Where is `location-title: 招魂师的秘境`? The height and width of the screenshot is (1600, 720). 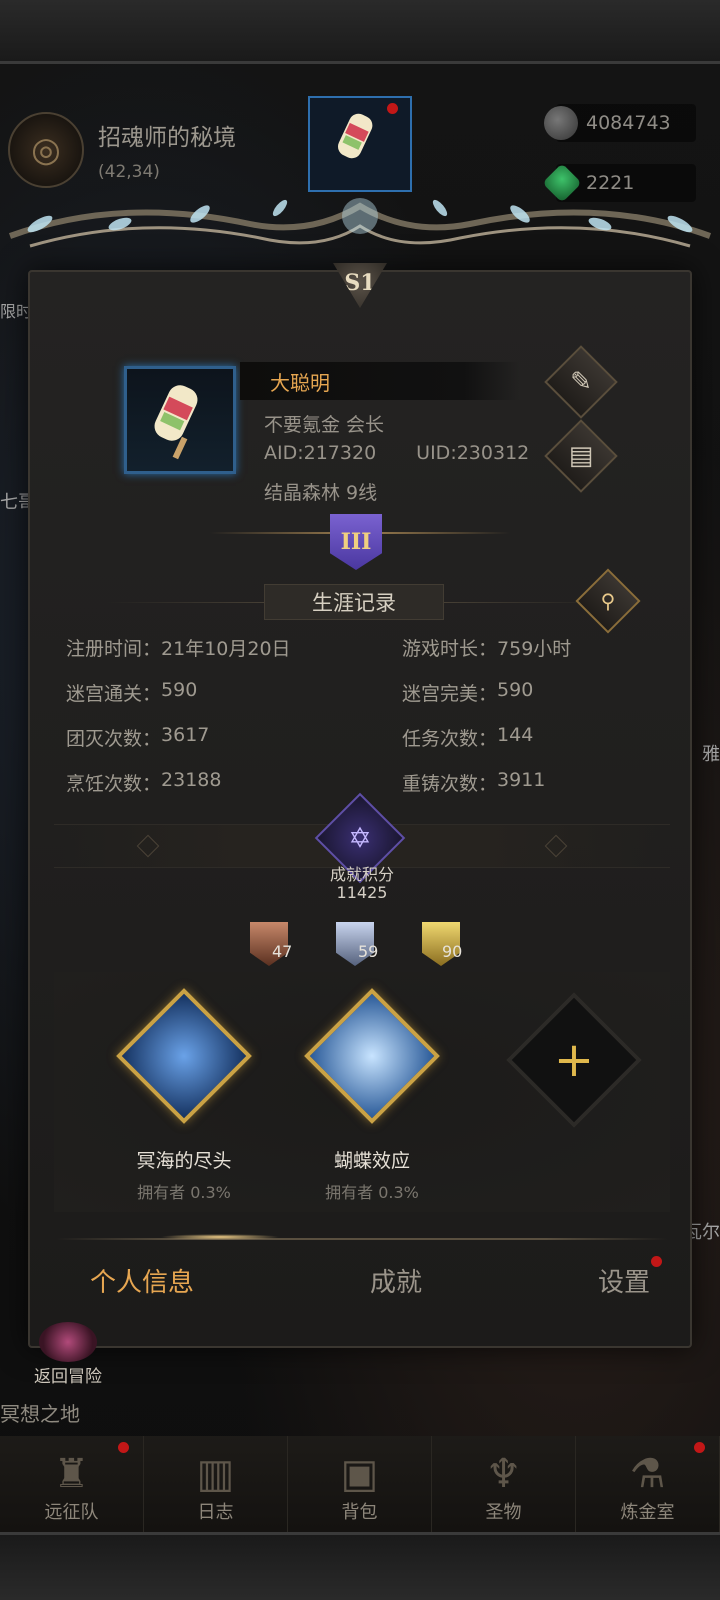 location-title: 招魂师的秘境 is located at coordinates (167, 138).